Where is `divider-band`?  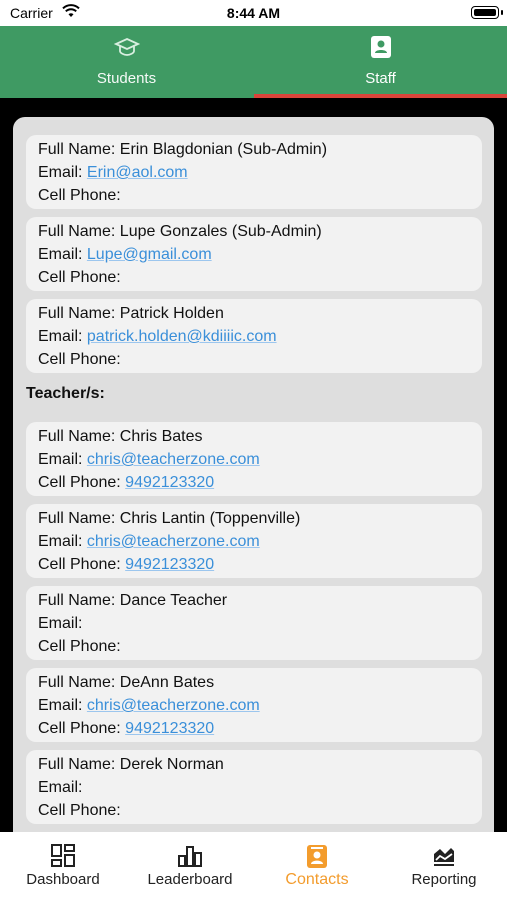
divider-band is located at coordinates (253, 108).